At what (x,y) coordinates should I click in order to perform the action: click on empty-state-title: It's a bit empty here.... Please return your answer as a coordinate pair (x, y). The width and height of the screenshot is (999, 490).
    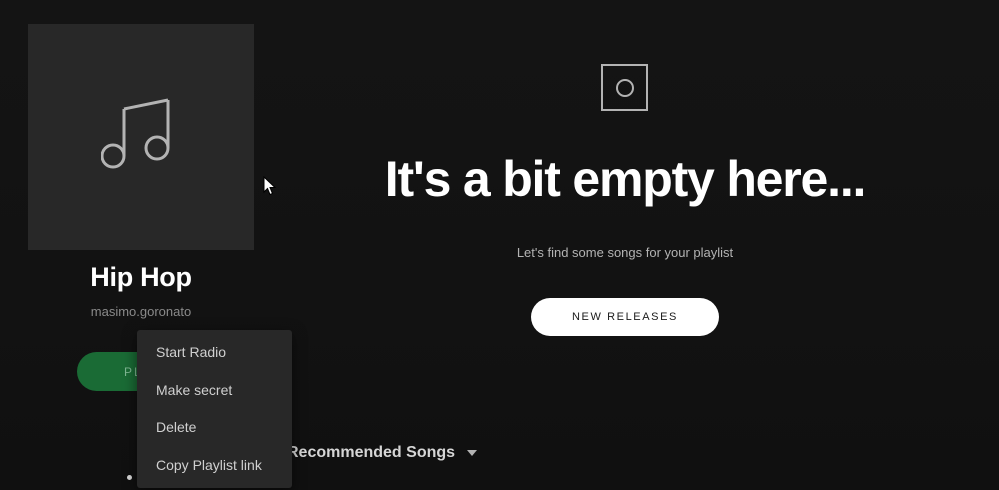
    Looking at the image, I should click on (625, 179).